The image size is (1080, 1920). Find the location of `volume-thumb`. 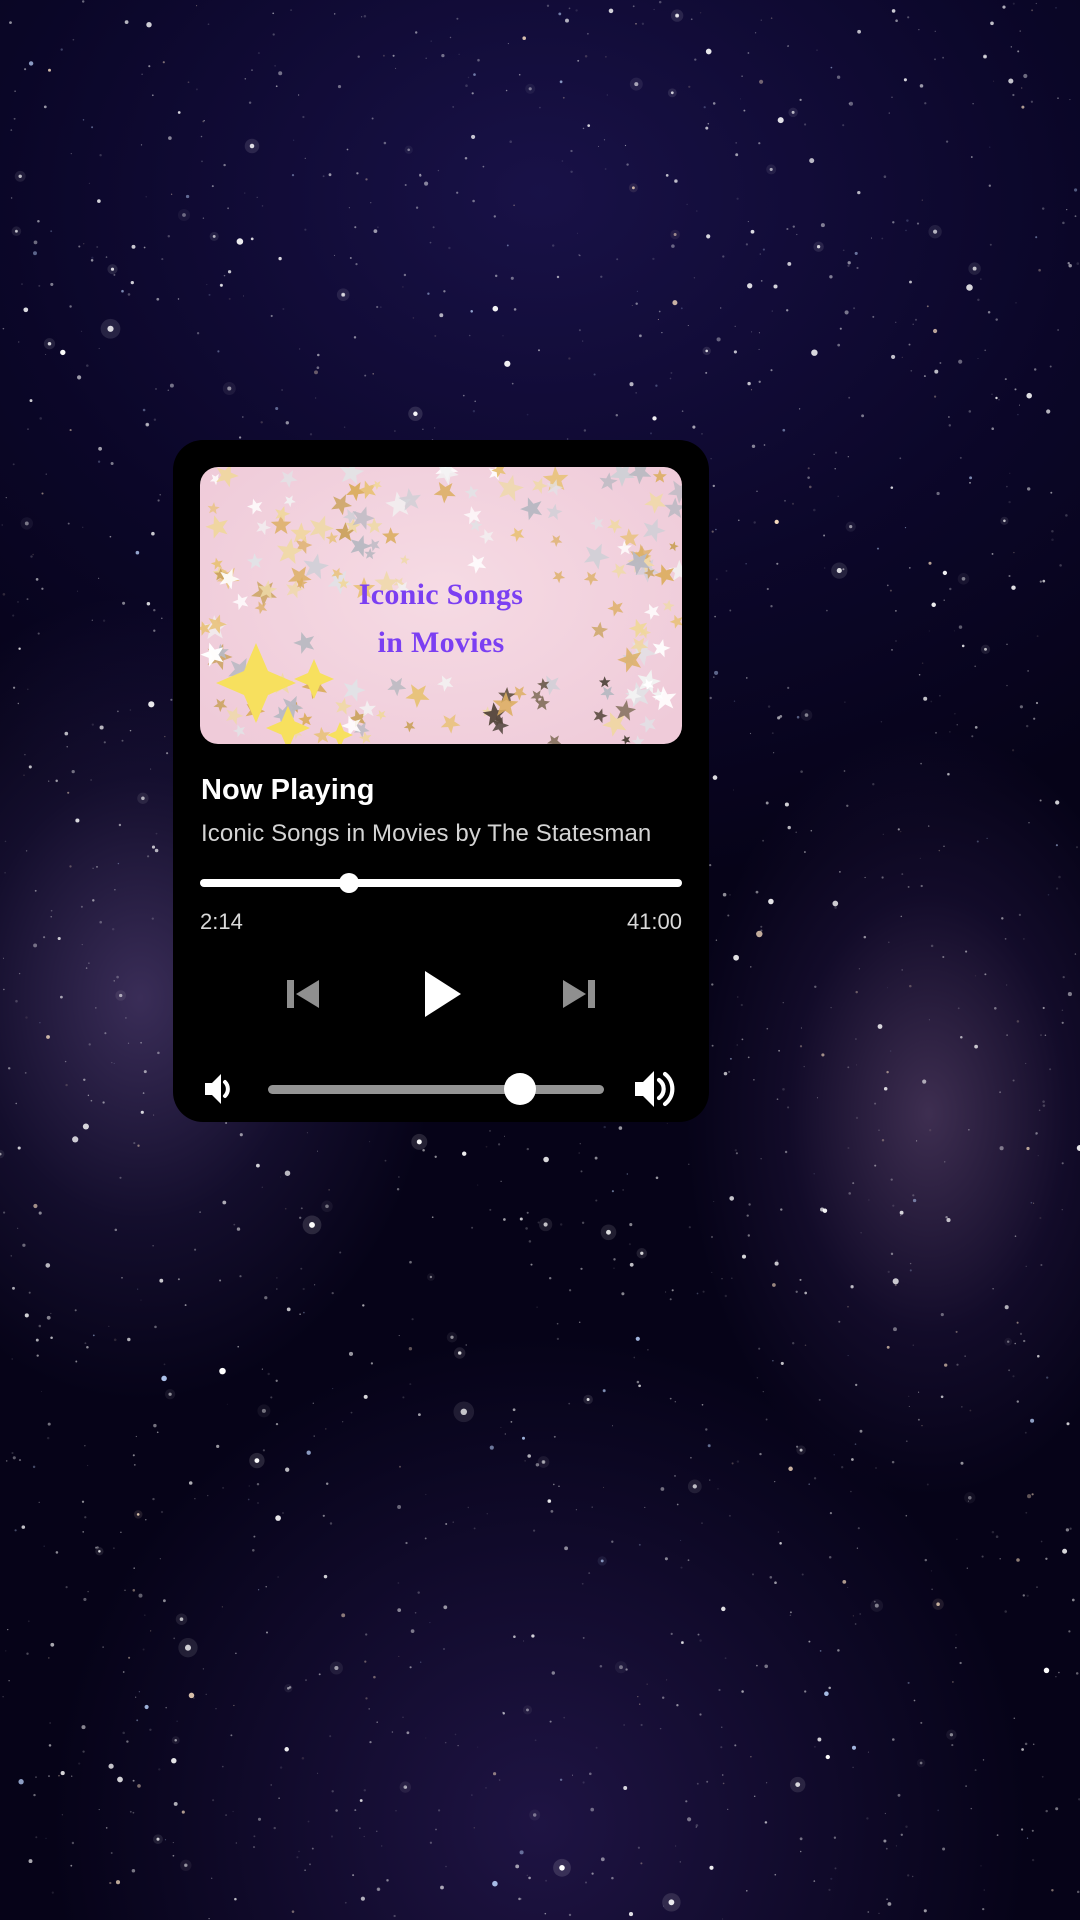

volume-thumb is located at coordinates (520, 1089).